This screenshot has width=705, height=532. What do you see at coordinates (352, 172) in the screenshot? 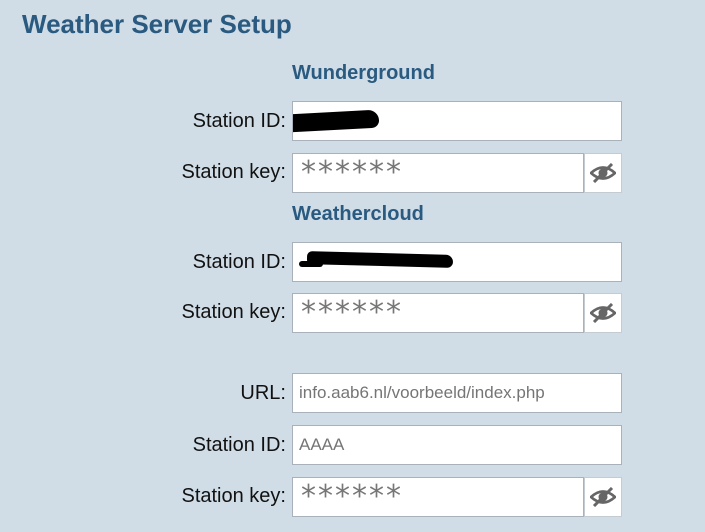
I see `wunderground-station-key-mask: ******` at bounding box center [352, 172].